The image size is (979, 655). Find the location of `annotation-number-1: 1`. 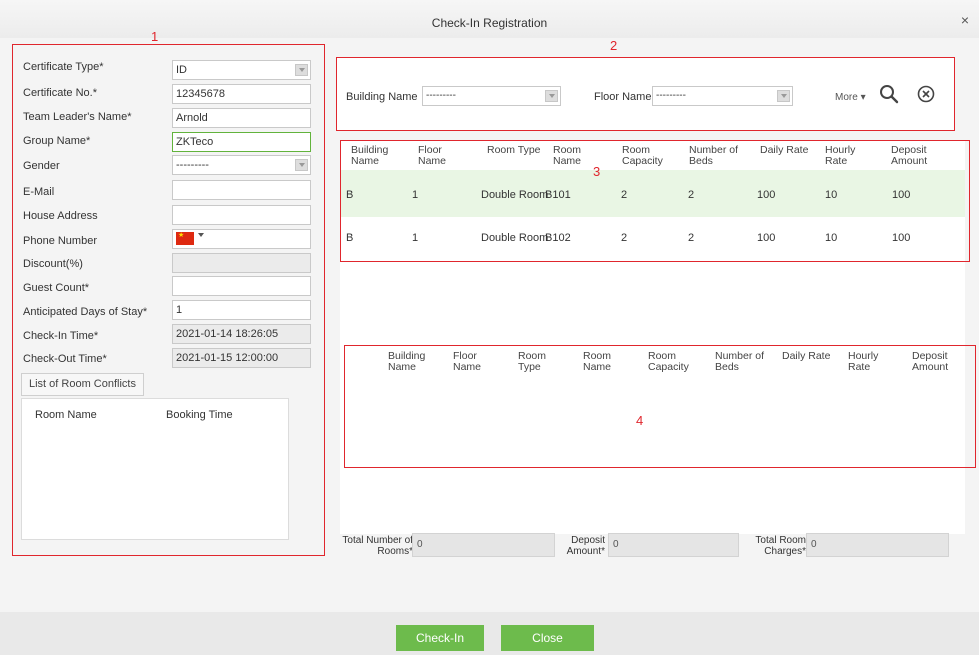

annotation-number-1: 1 is located at coordinates (155, 36).